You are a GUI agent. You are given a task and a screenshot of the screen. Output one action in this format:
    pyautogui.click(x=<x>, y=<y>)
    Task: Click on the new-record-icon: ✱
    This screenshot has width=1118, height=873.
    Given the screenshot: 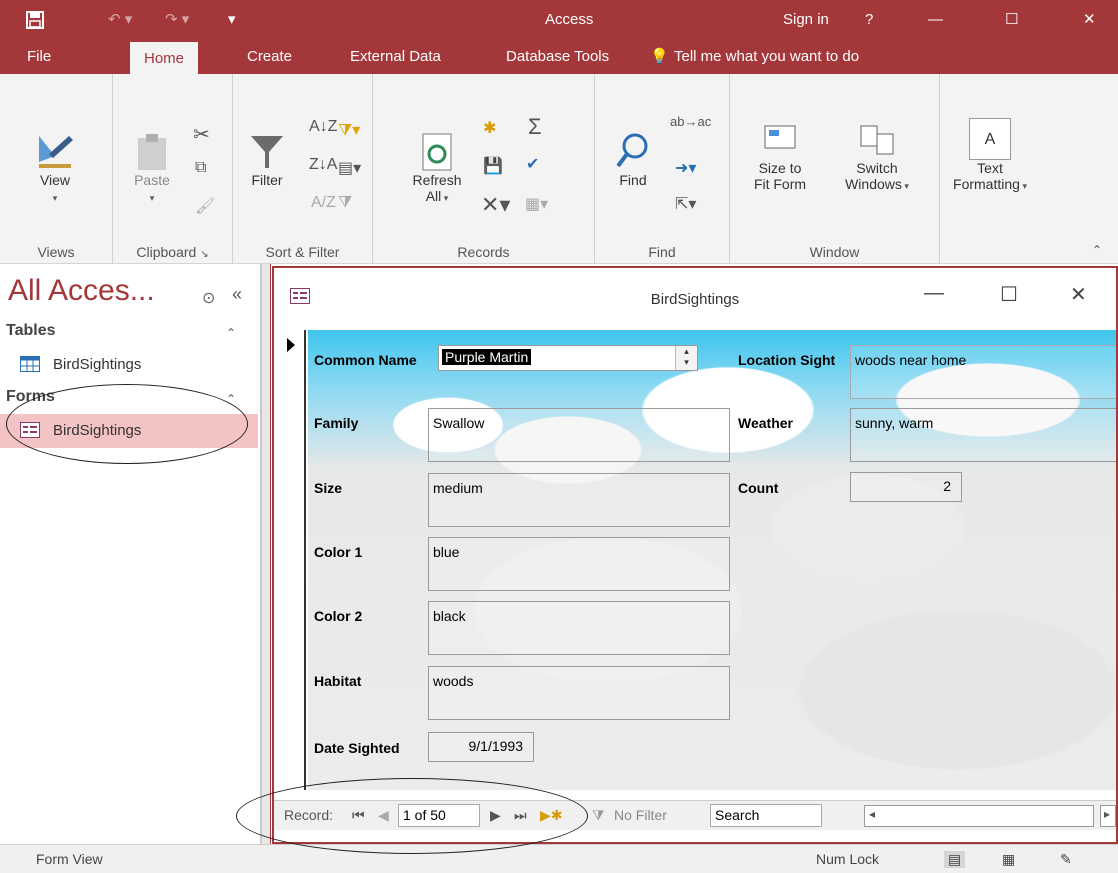 What is the action you would take?
    pyautogui.click(x=489, y=128)
    